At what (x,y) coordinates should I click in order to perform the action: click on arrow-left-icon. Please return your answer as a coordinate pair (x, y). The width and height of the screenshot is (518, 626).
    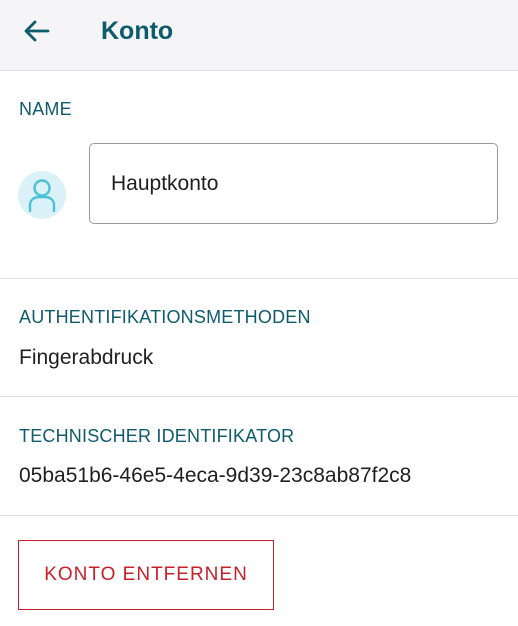
    Looking at the image, I should click on (37, 31).